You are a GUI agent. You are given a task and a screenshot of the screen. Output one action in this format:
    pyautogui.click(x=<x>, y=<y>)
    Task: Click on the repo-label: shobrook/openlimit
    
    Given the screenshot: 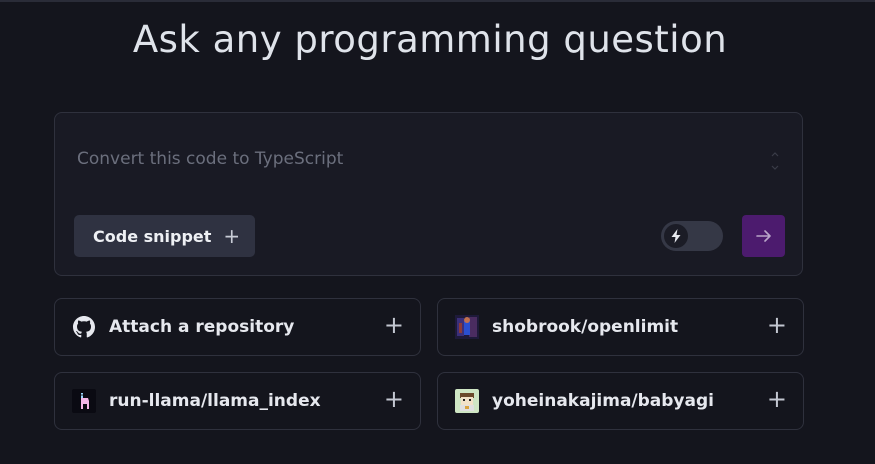 What is the action you would take?
    pyautogui.click(x=585, y=327)
    